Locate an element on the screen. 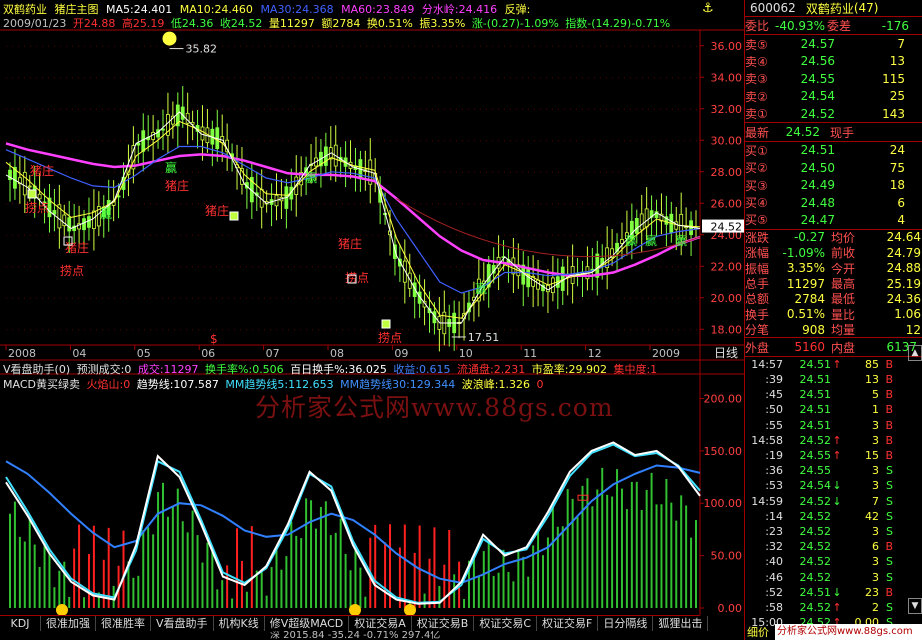 This screenshot has height=640, width=922. tab-henzhun-shenglv: 很准胜率 is located at coordinates (123, 623).